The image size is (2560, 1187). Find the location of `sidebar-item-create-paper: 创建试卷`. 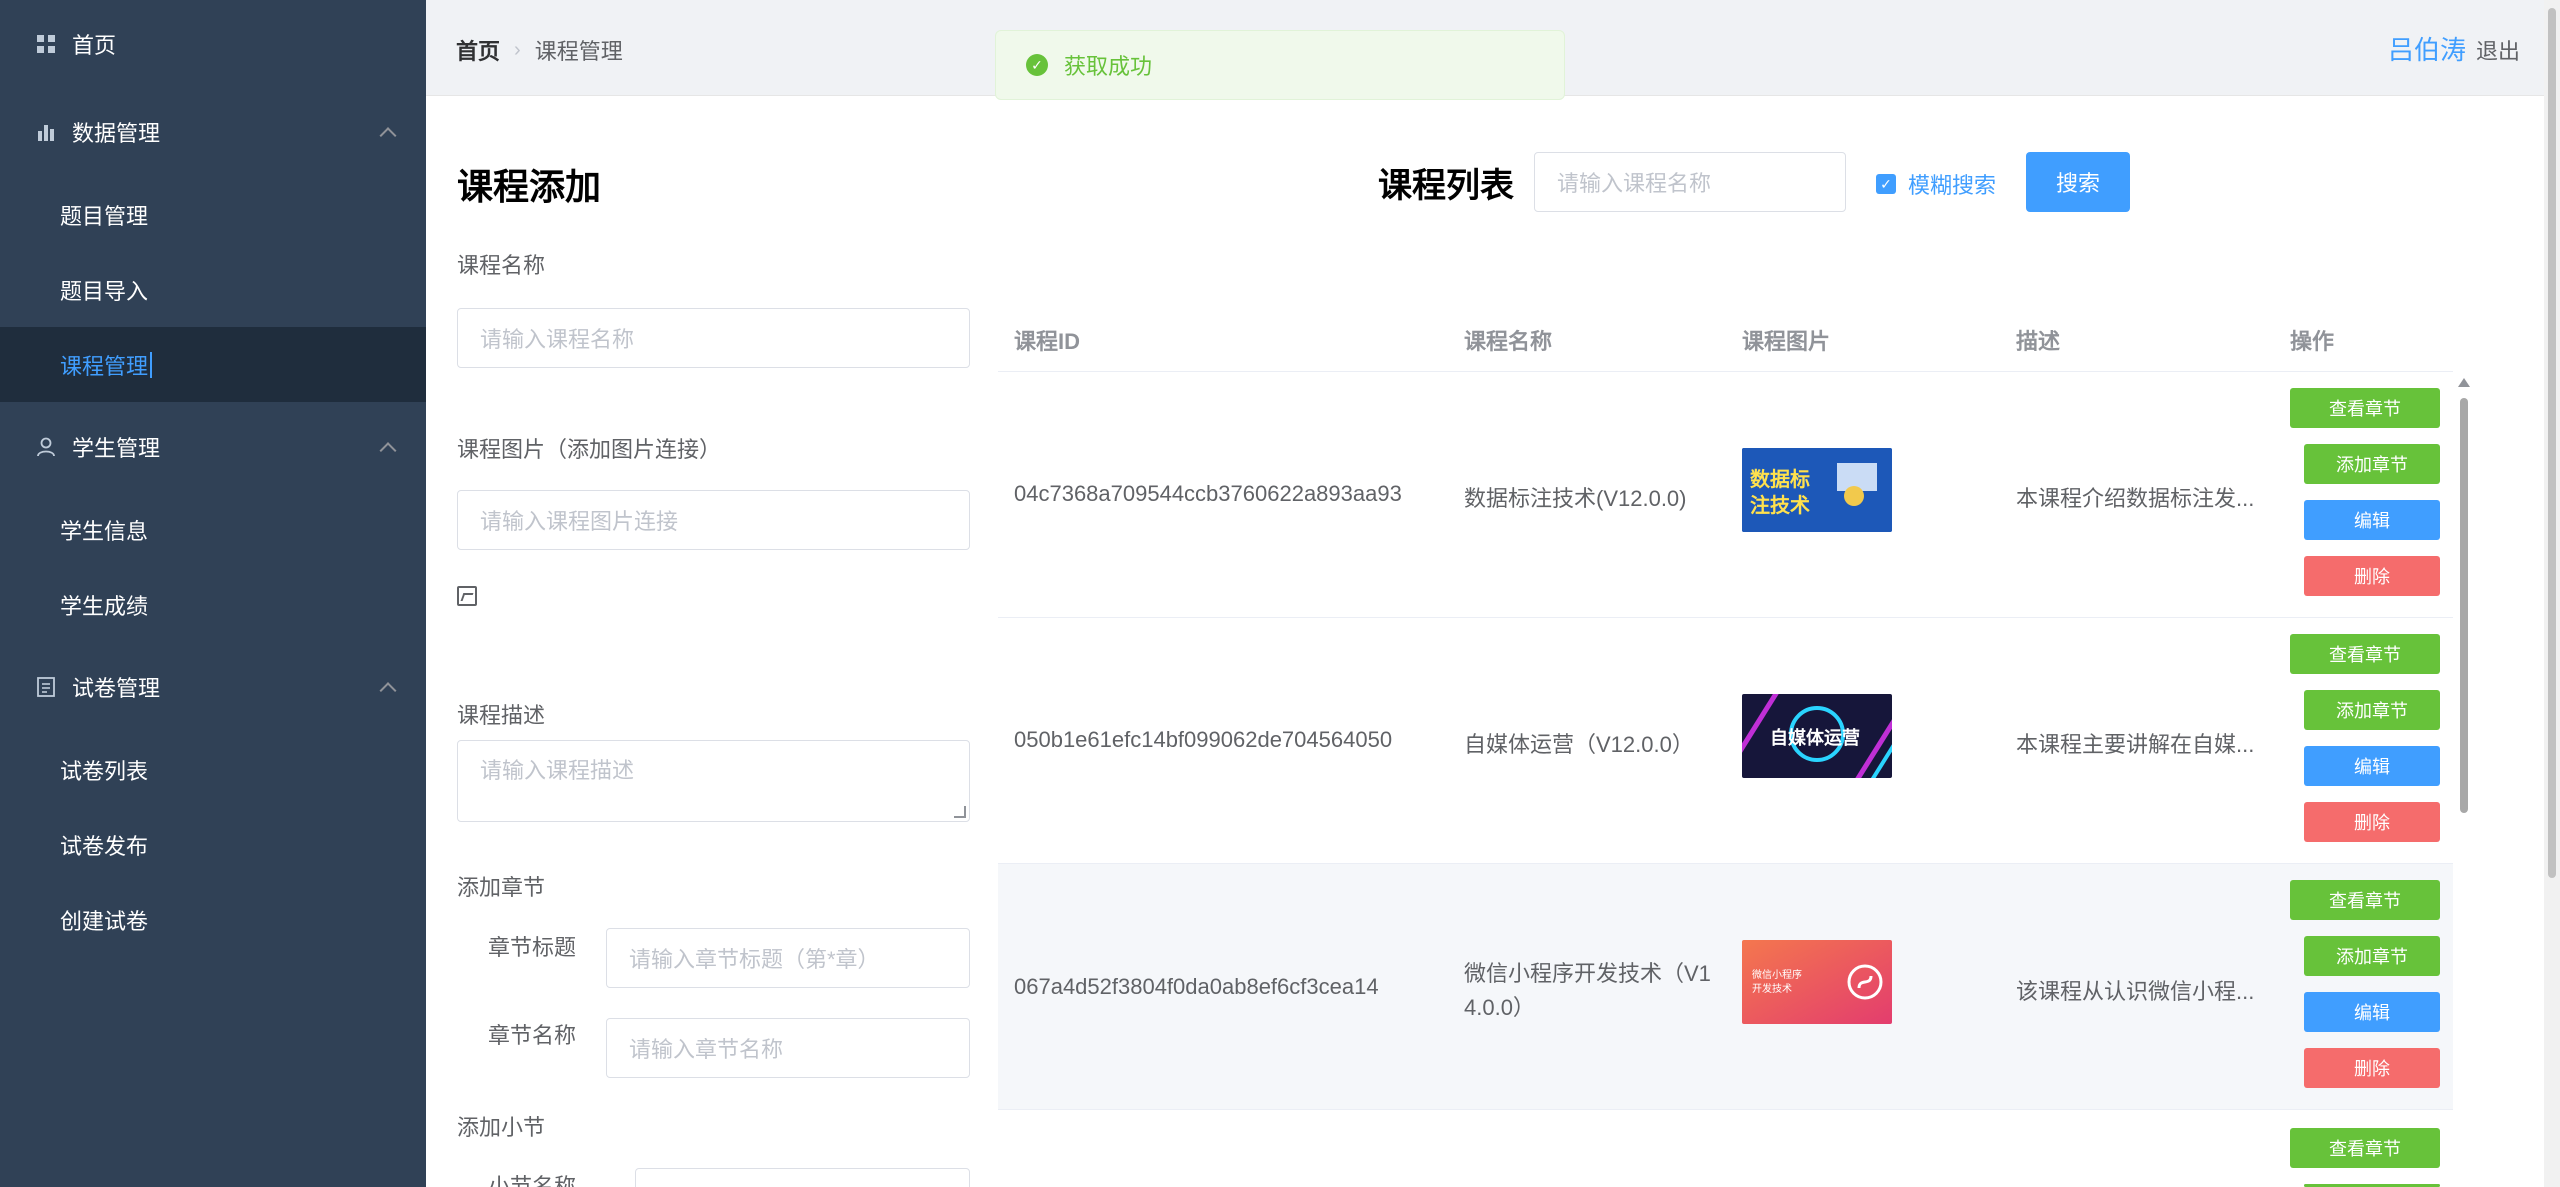

sidebar-item-create-paper: 创建试卷 is located at coordinates (213, 919).